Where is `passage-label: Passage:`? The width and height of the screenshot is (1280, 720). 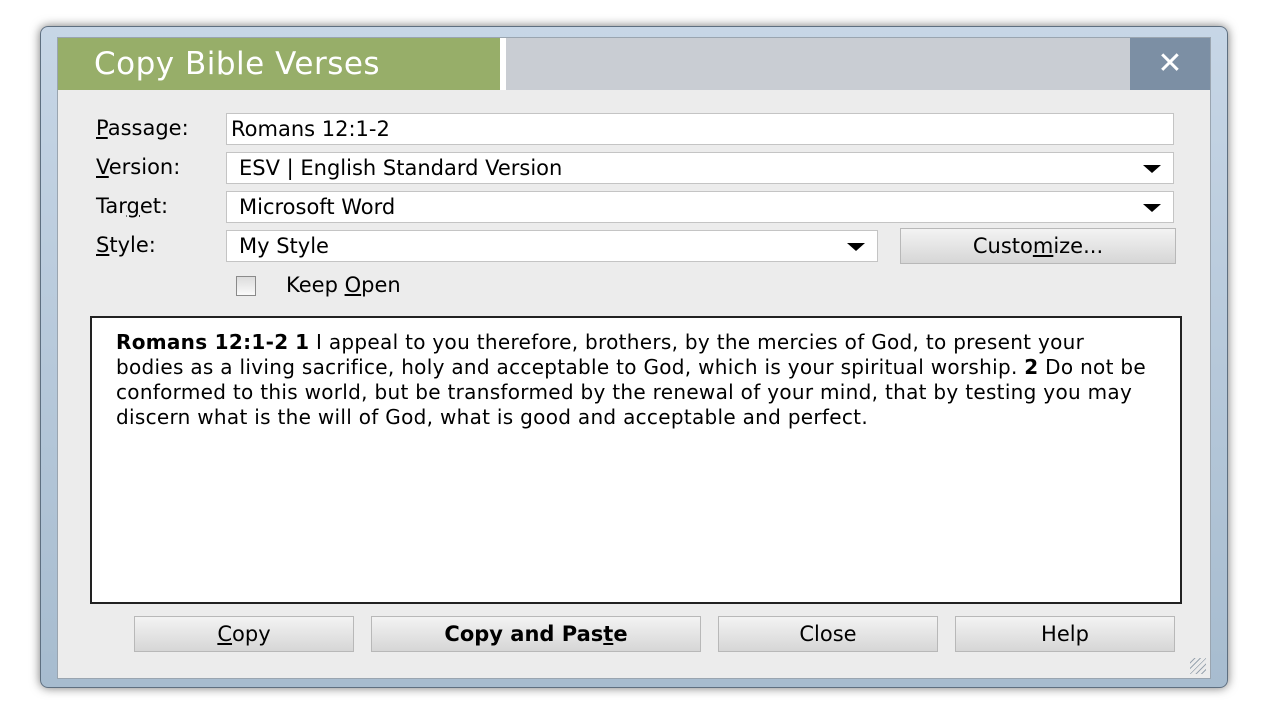 passage-label: Passage: is located at coordinates (142, 128).